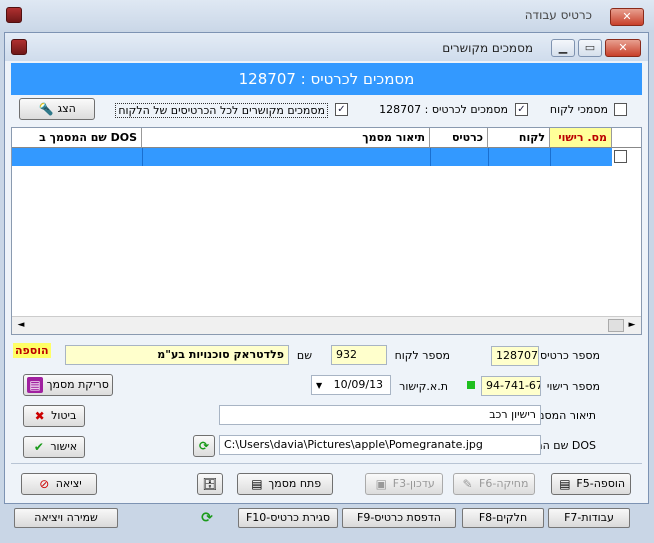 The width and height of the screenshot is (654, 543). Describe the element at coordinates (590, 48) in the screenshot. I see `maximize-button: ▭` at that location.